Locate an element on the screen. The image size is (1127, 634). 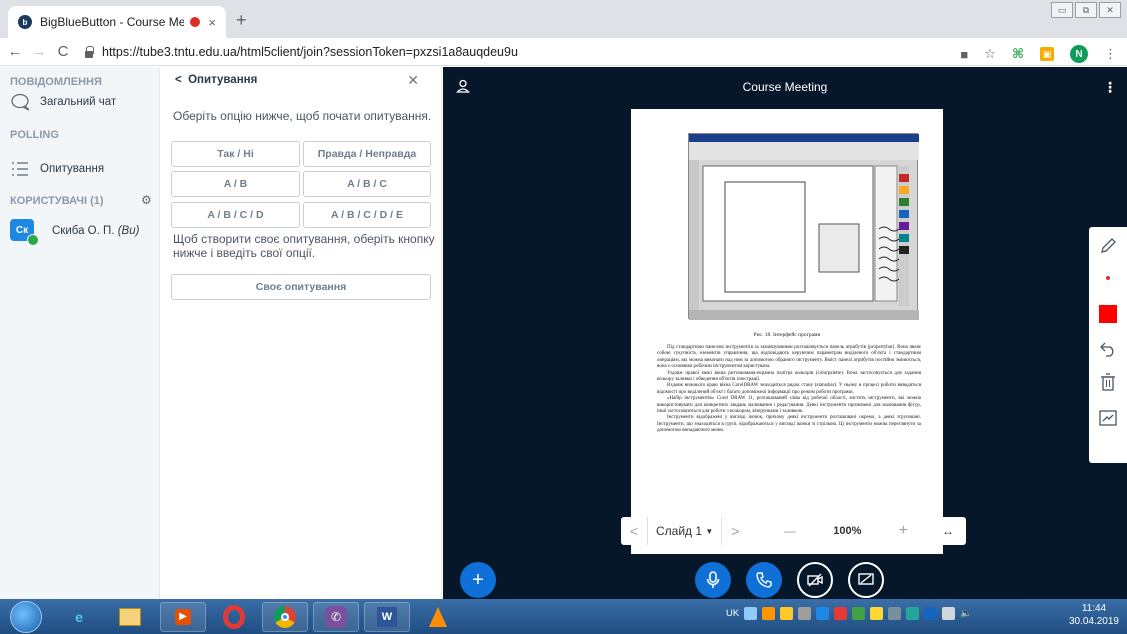
user-list-item: Скиба О. П. (Ви) is located at coordinates (95, 231).